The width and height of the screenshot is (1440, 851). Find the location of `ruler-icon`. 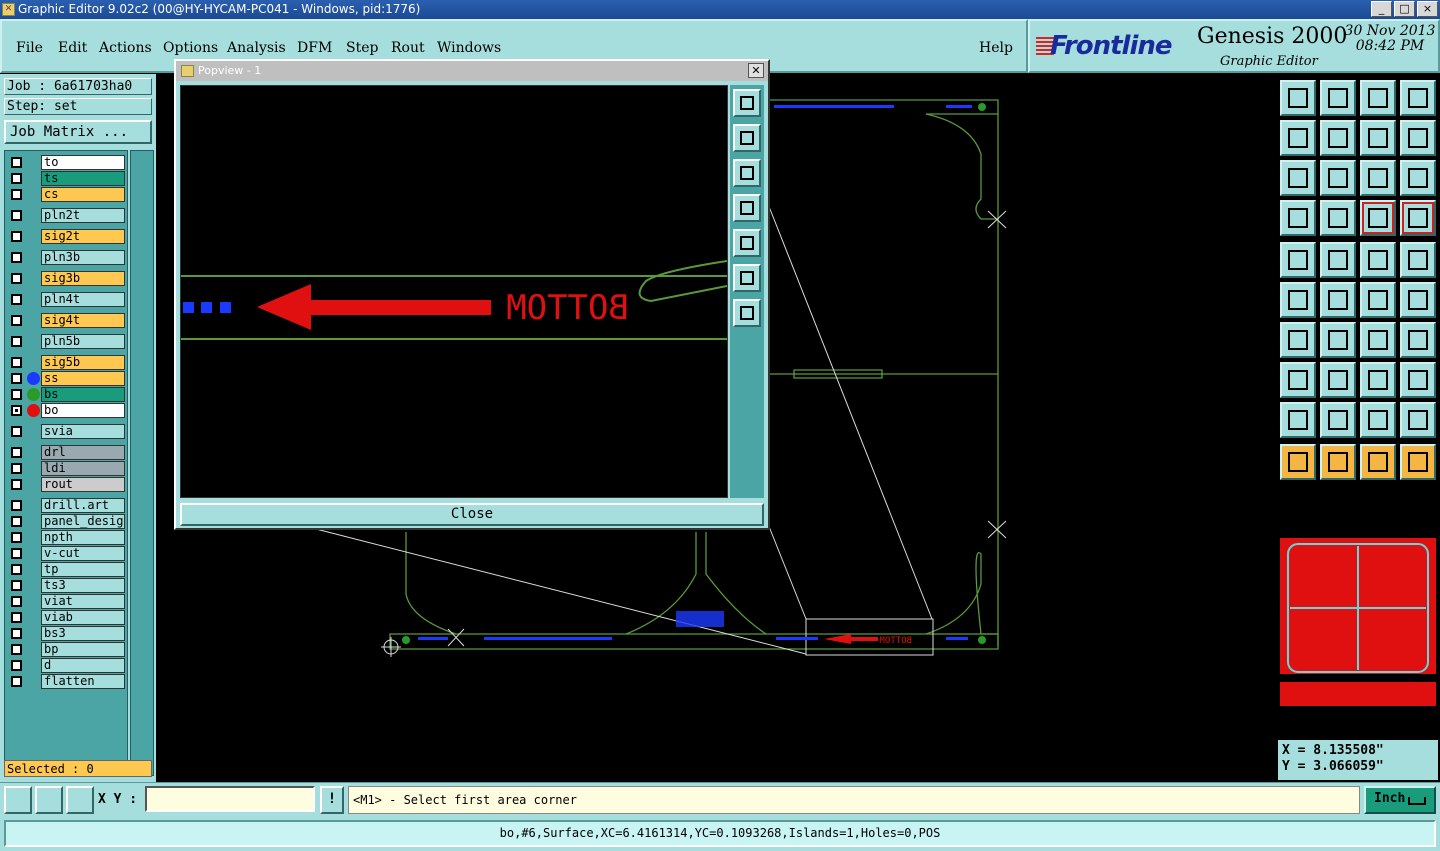

ruler-icon is located at coordinates (1378, 260).